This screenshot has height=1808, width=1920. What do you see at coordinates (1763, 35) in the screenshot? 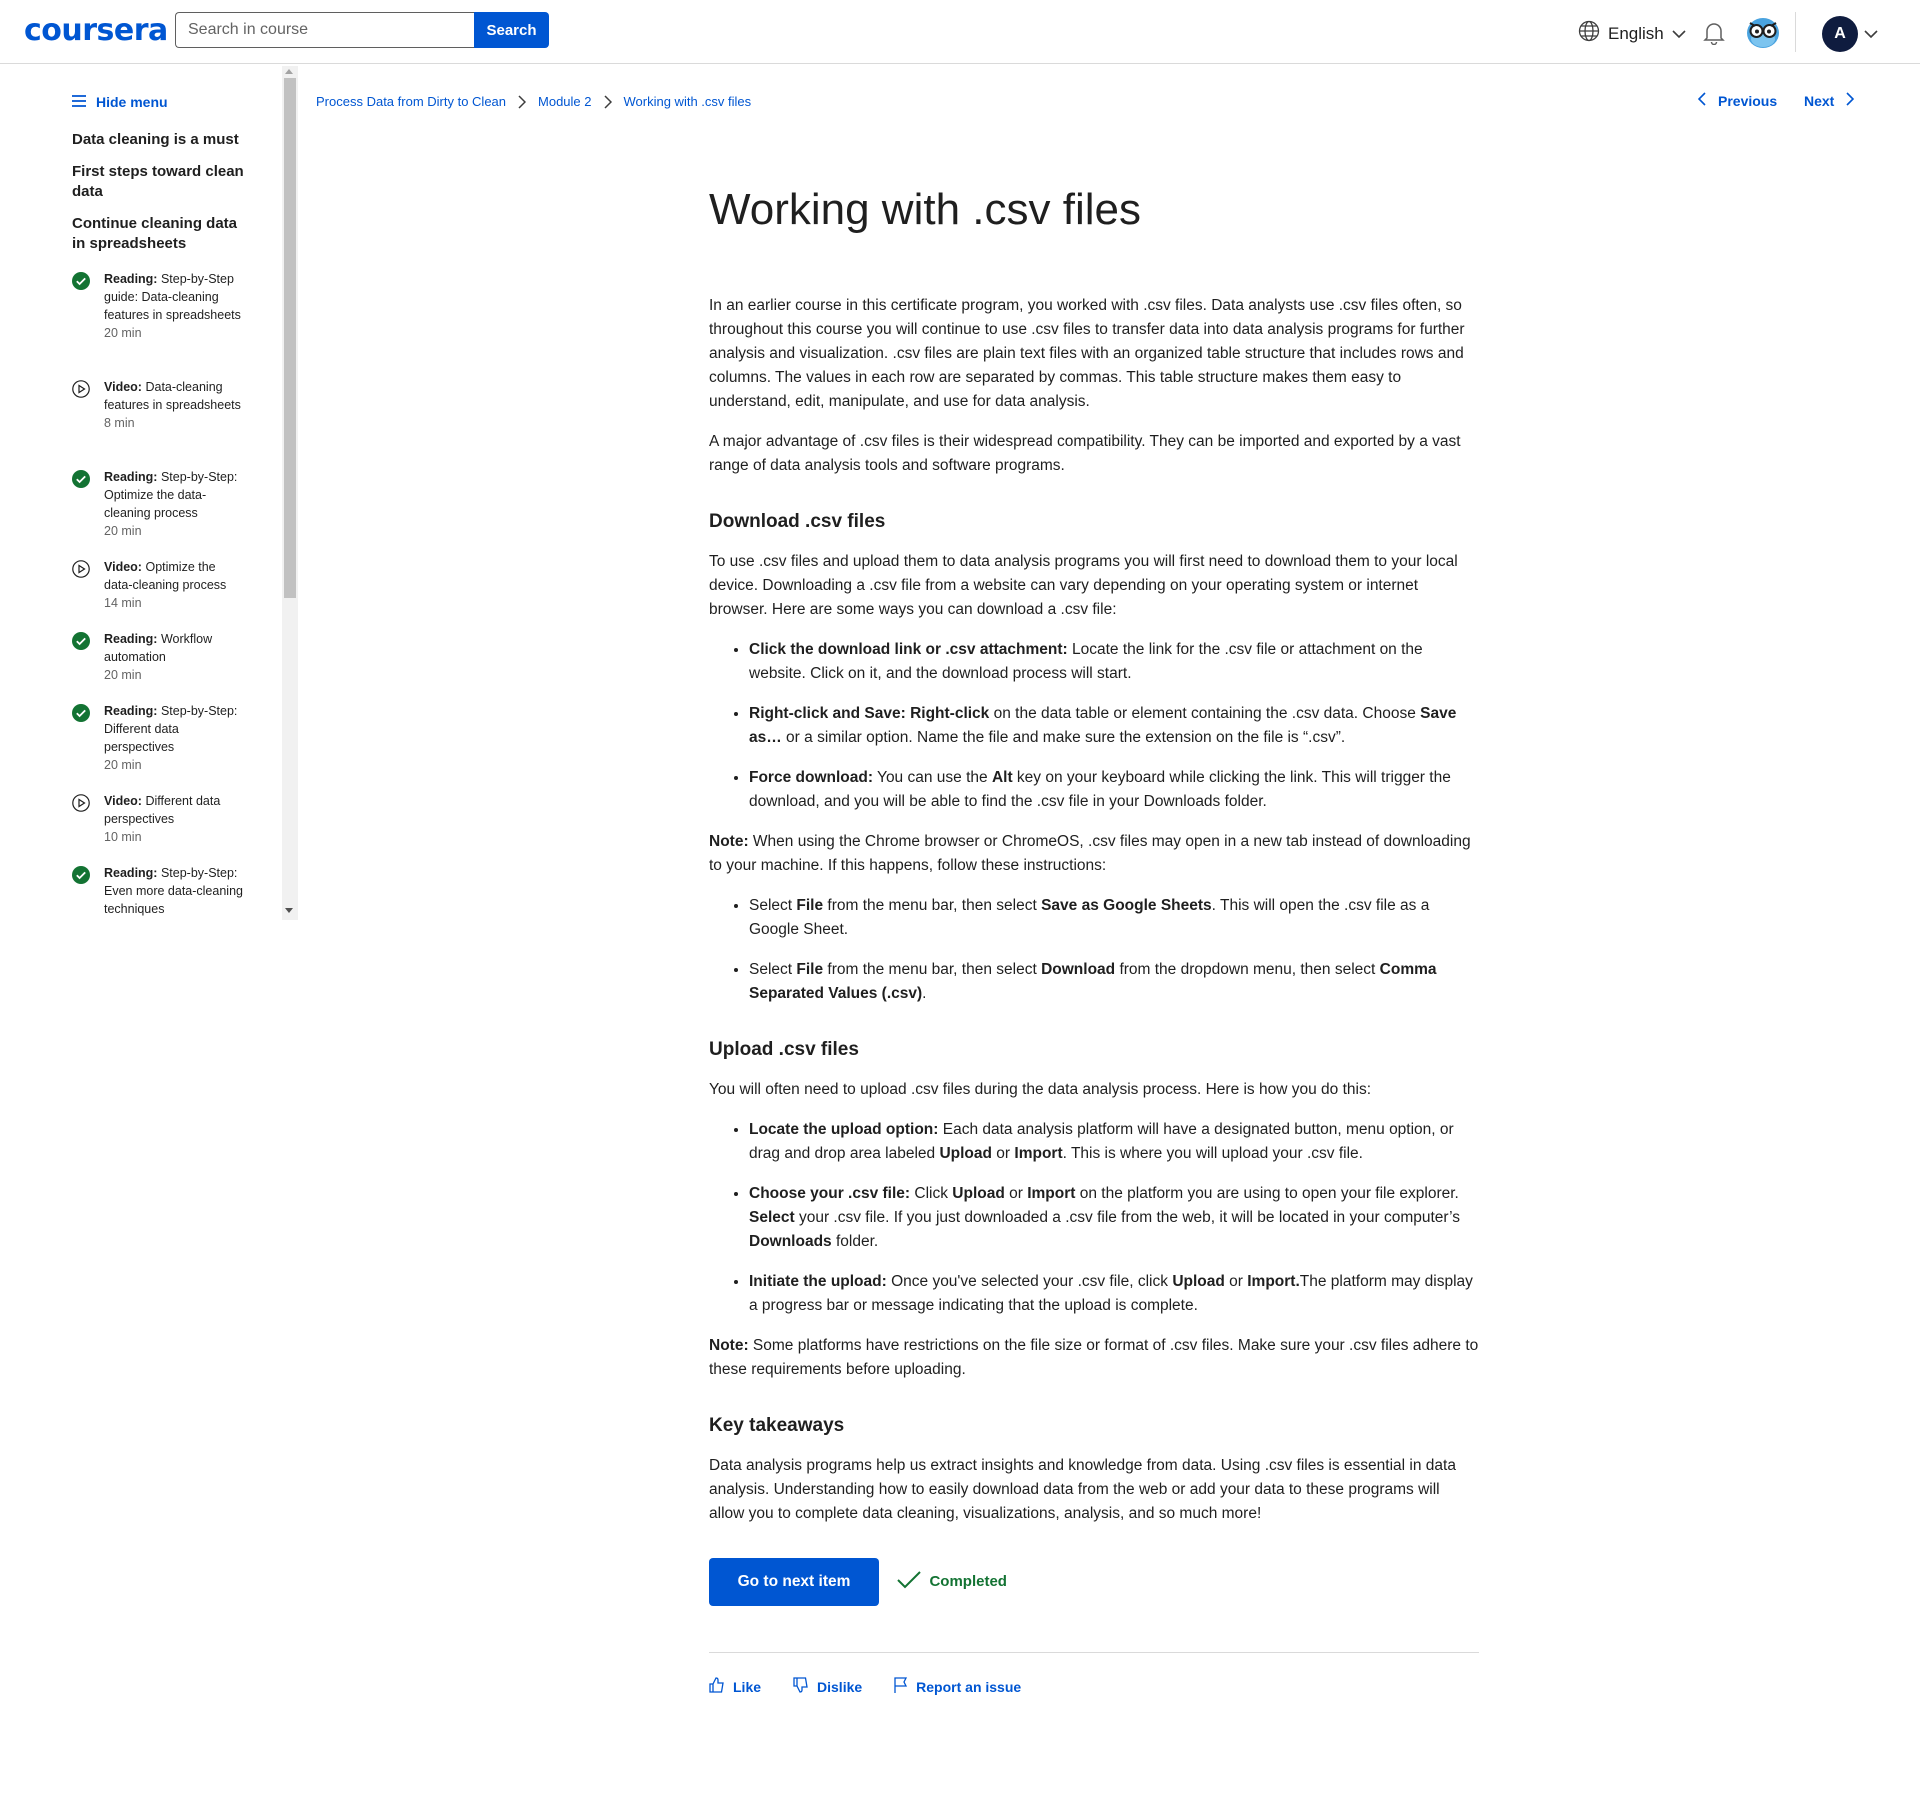
I see `coach-robot-icon` at bounding box center [1763, 35].